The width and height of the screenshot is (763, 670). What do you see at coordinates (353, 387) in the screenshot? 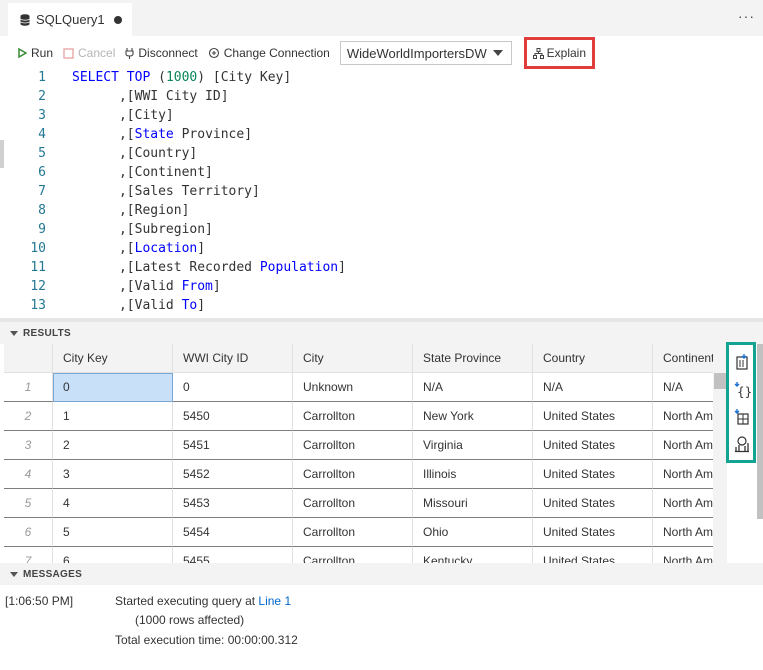
I see `table-cell: Unknown` at bounding box center [353, 387].